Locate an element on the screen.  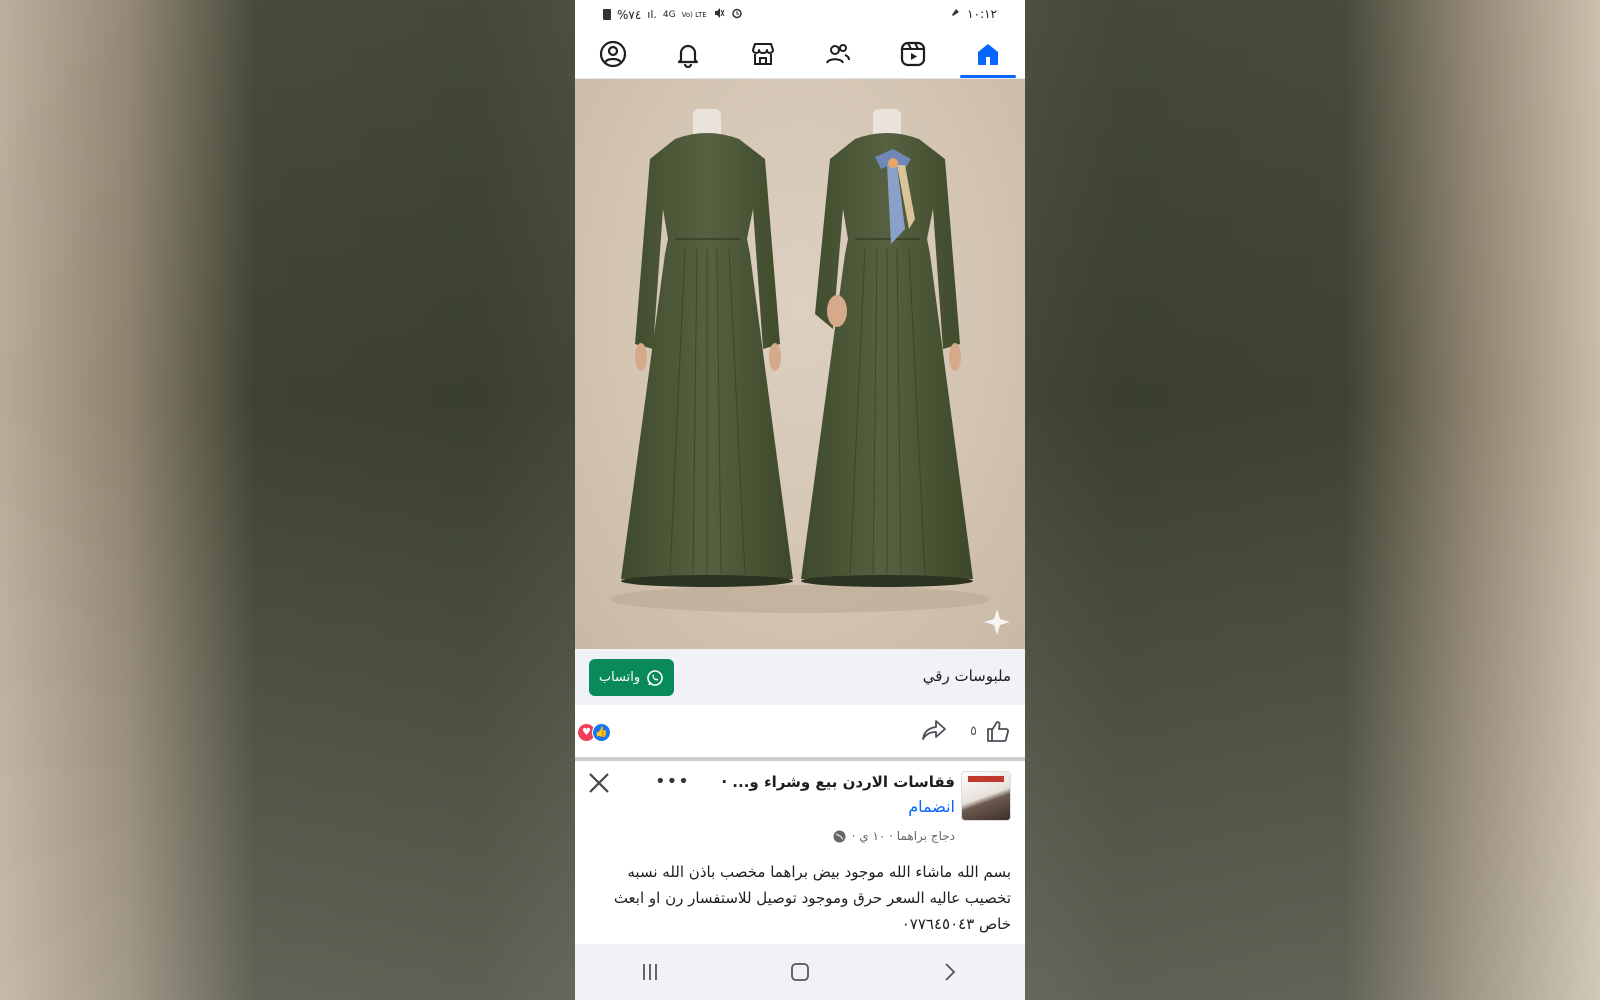
back-button is located at coordinates (950, 972).